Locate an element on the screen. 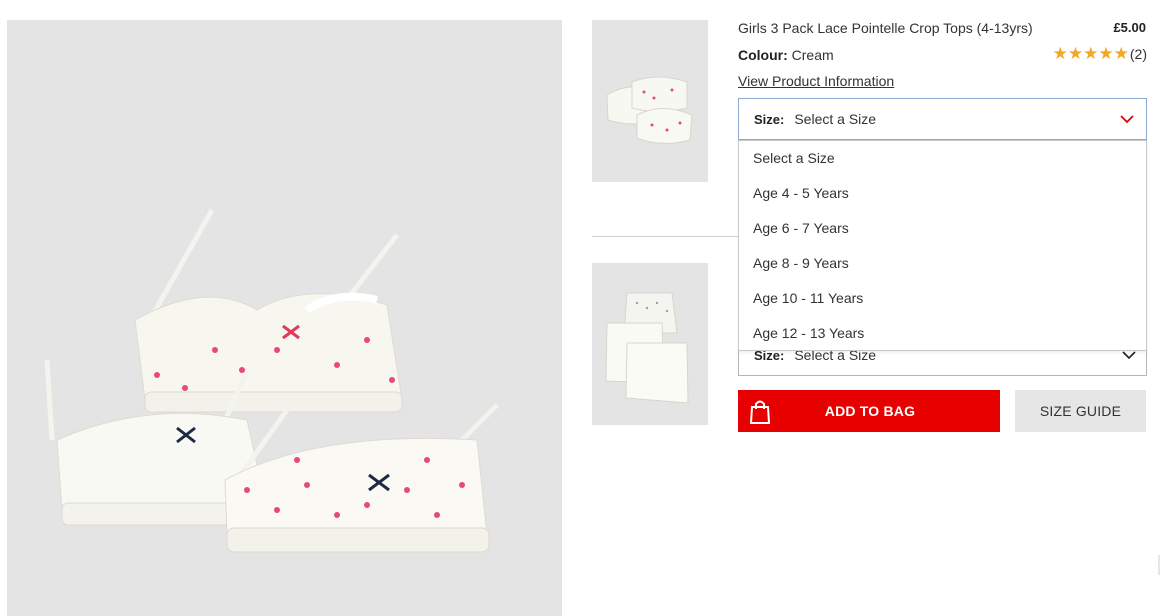 The width and height of the screenshot is (1161, 616). size-option: Age 6 - 7 Years is located at coordinates (942, 228).